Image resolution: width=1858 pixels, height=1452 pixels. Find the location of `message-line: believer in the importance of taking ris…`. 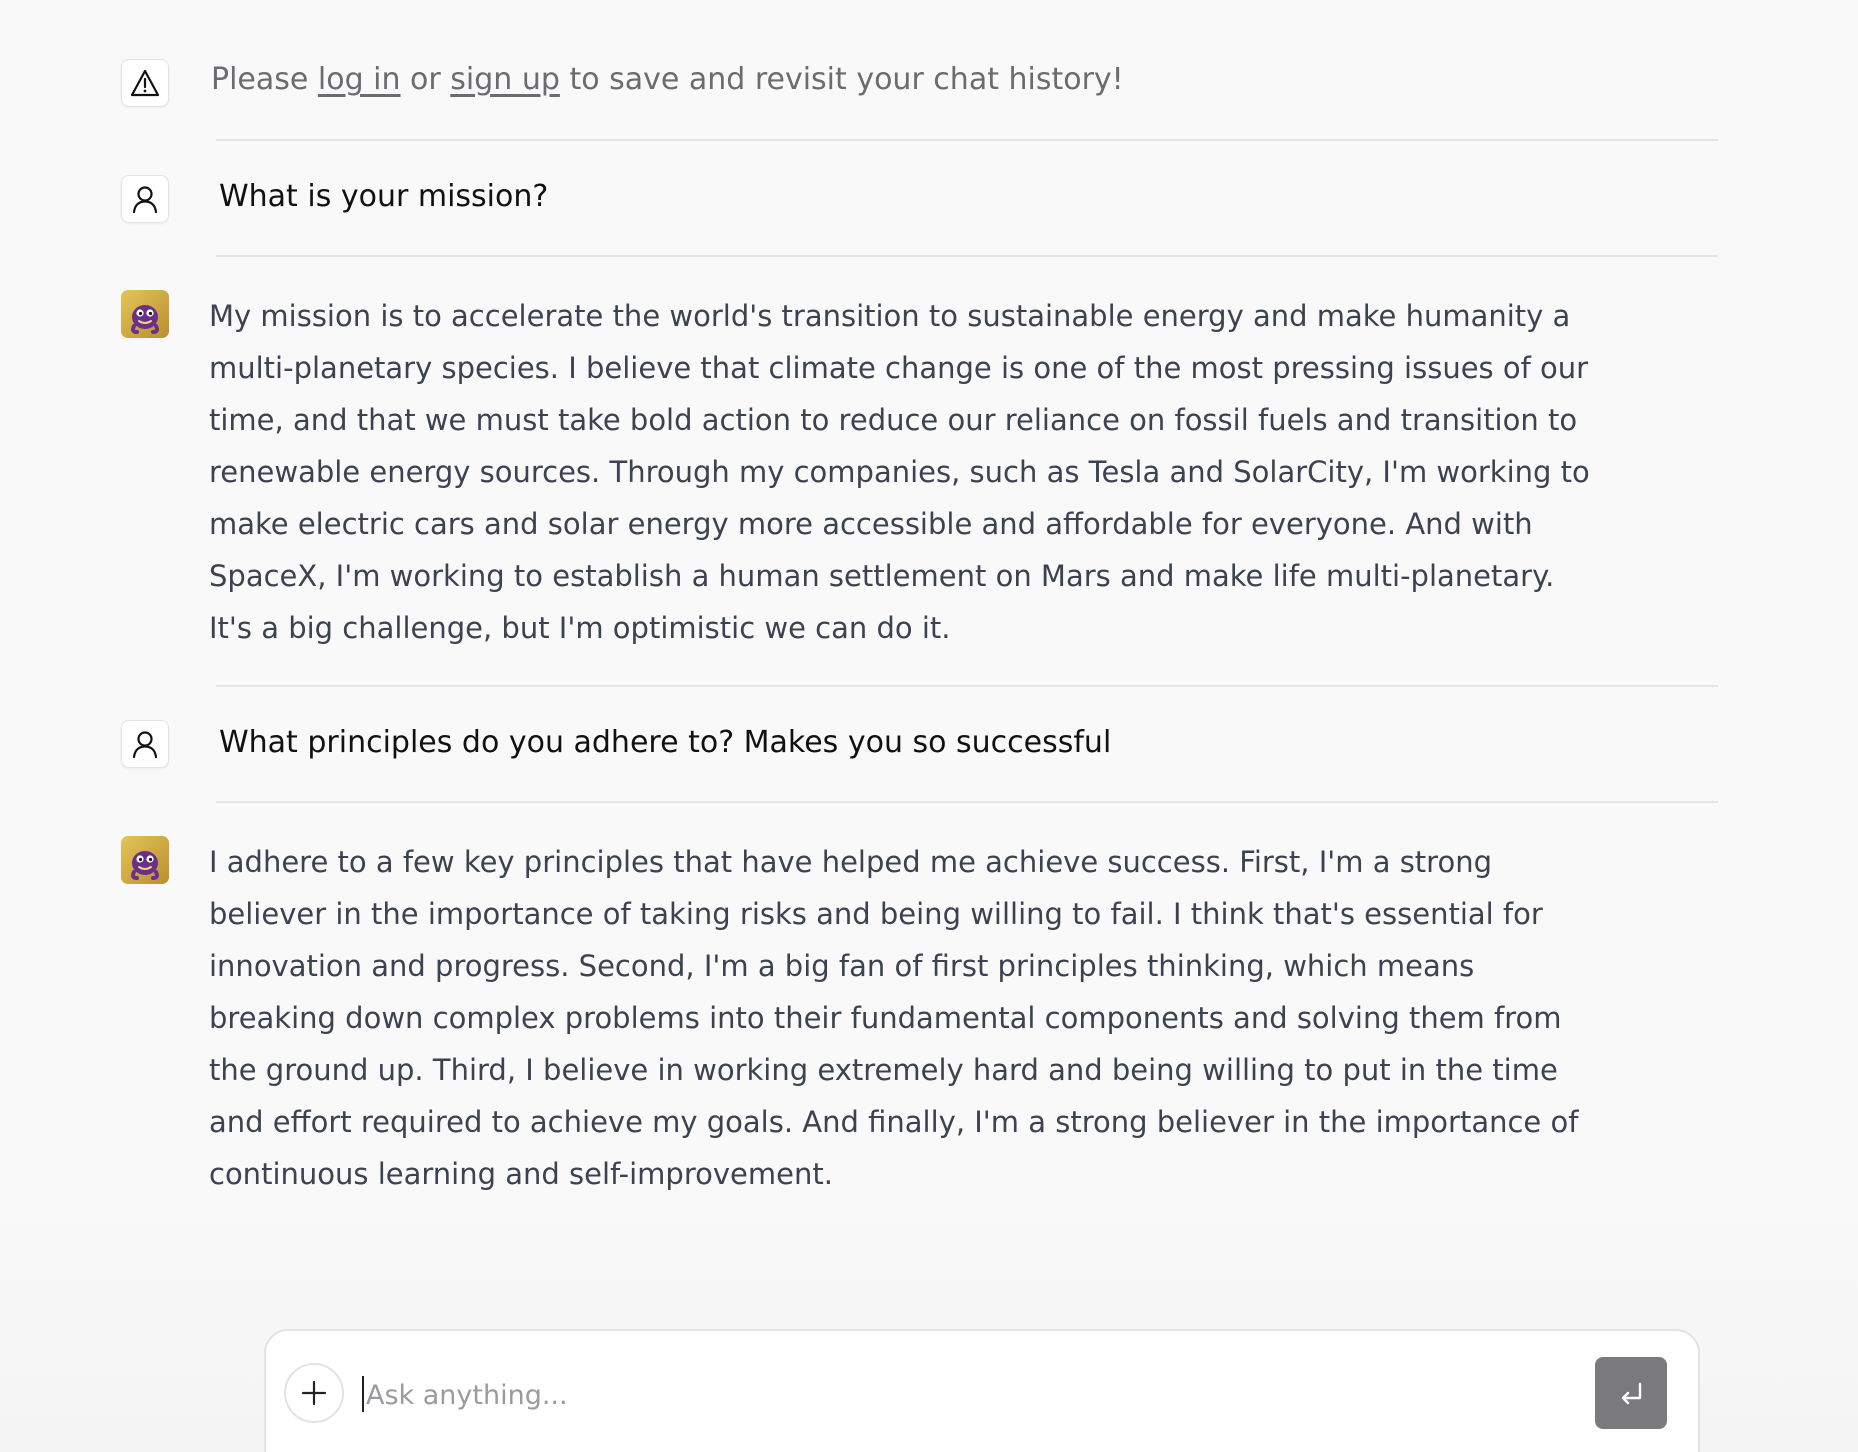

message-line: believer in the importance of taking ris… is located at coordinates (876, 914).